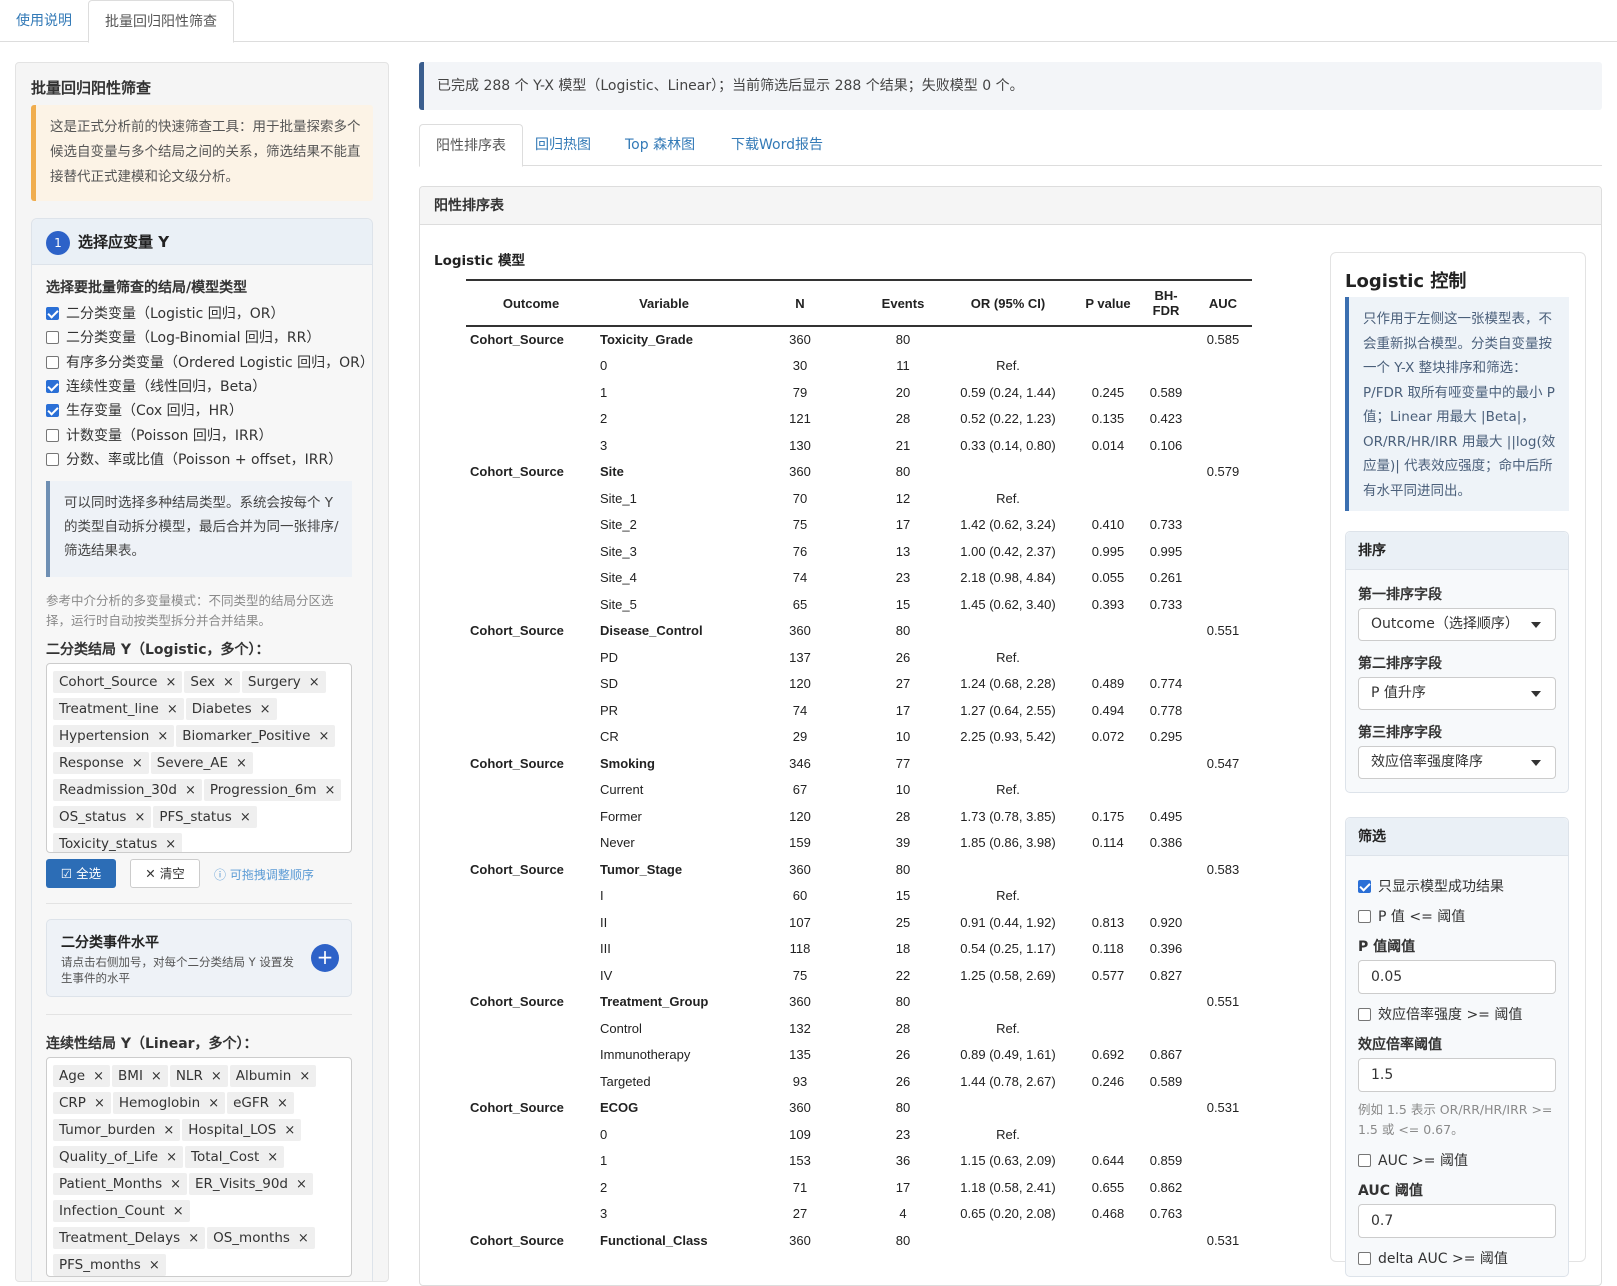 Image resolution: width=1617 pixels, height=1286 pixels. I want to click on outcome-type-checkbox: 有序多分类变量（Ordered Logistic 回归，OR）, so click(210, 363).